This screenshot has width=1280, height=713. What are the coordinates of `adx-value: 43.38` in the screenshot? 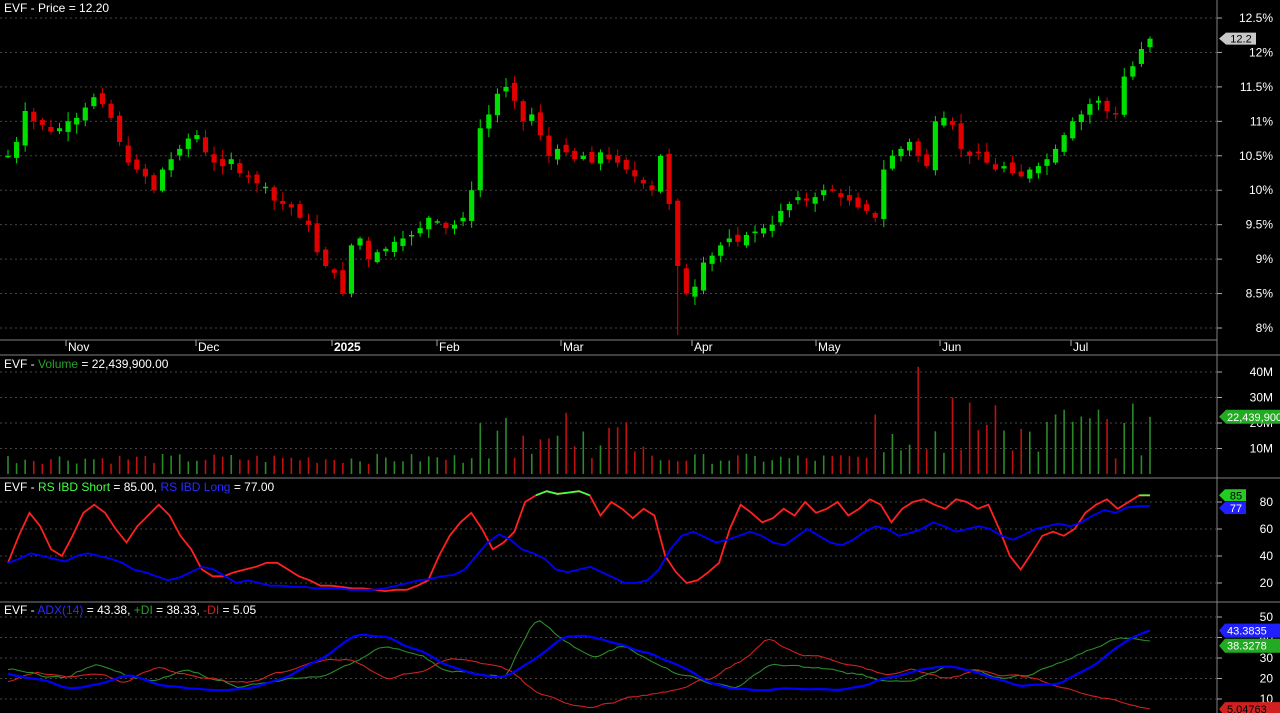 It's located at (112, 610).